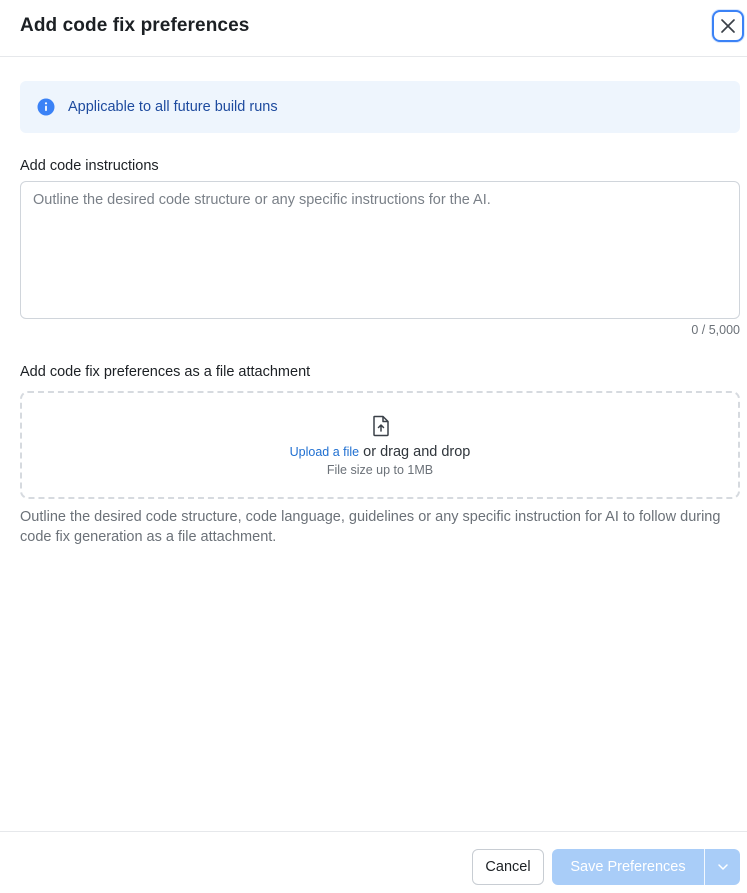  Describe the element at coordinates (373, 862) in the screenshot. I see `dialog-footer: Cancel Save Preferences` at that location.